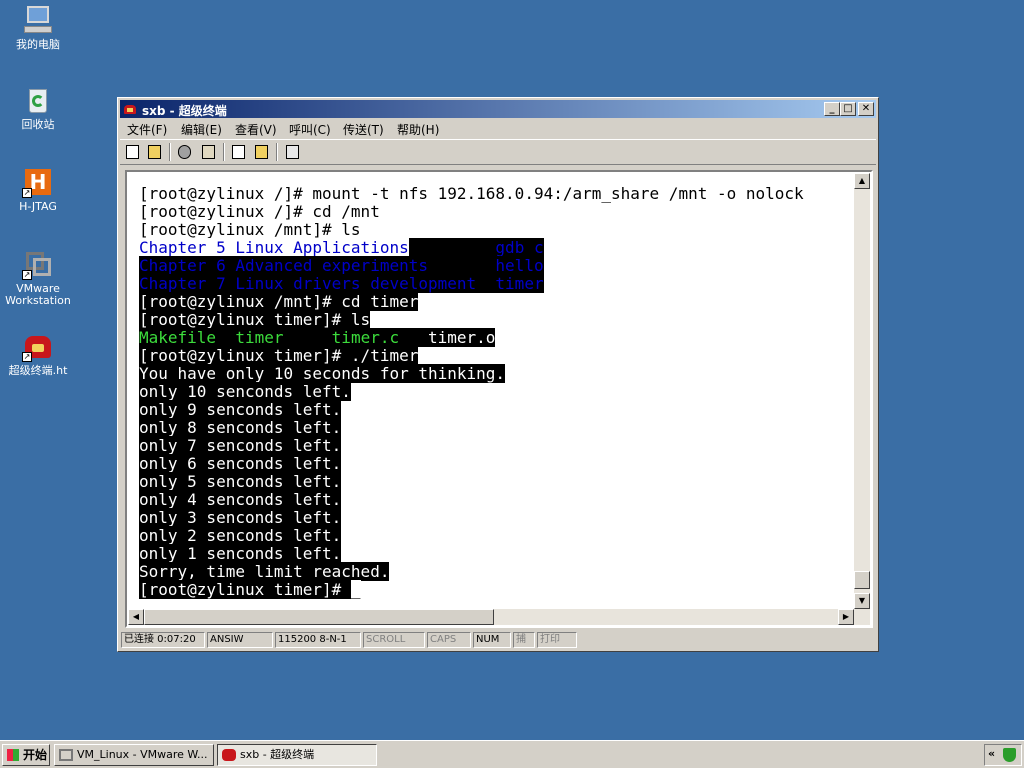  What do you see at coordinates (240, 481) in the screenshot?
I see `terminal-text: only 5 senconds left.` at bounding box center [240, 481].